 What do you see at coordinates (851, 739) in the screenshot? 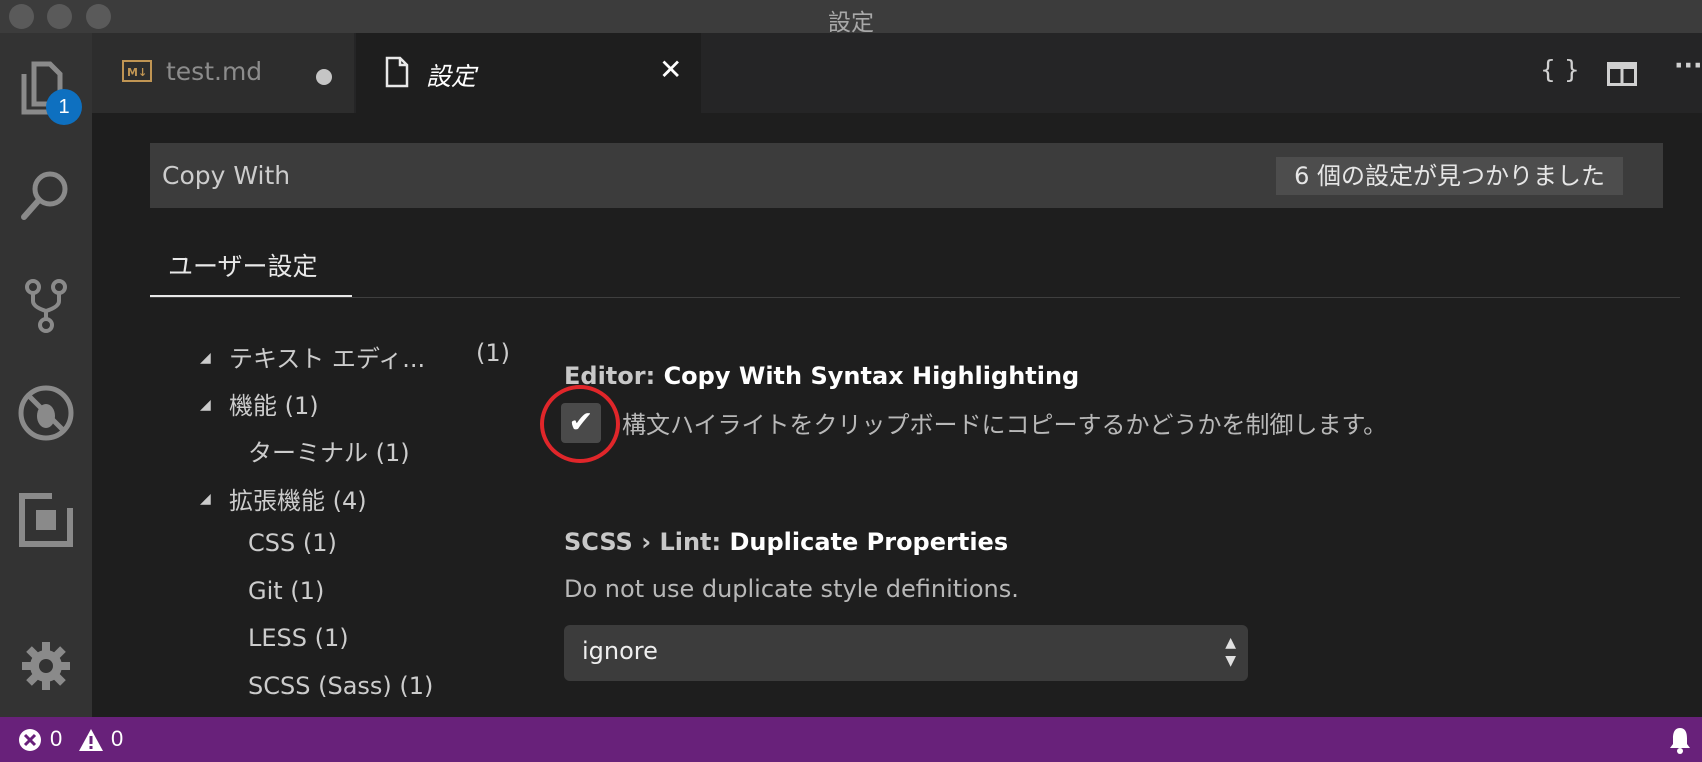
I see `status-bar: 0 0` at bounding box center [851, 739].